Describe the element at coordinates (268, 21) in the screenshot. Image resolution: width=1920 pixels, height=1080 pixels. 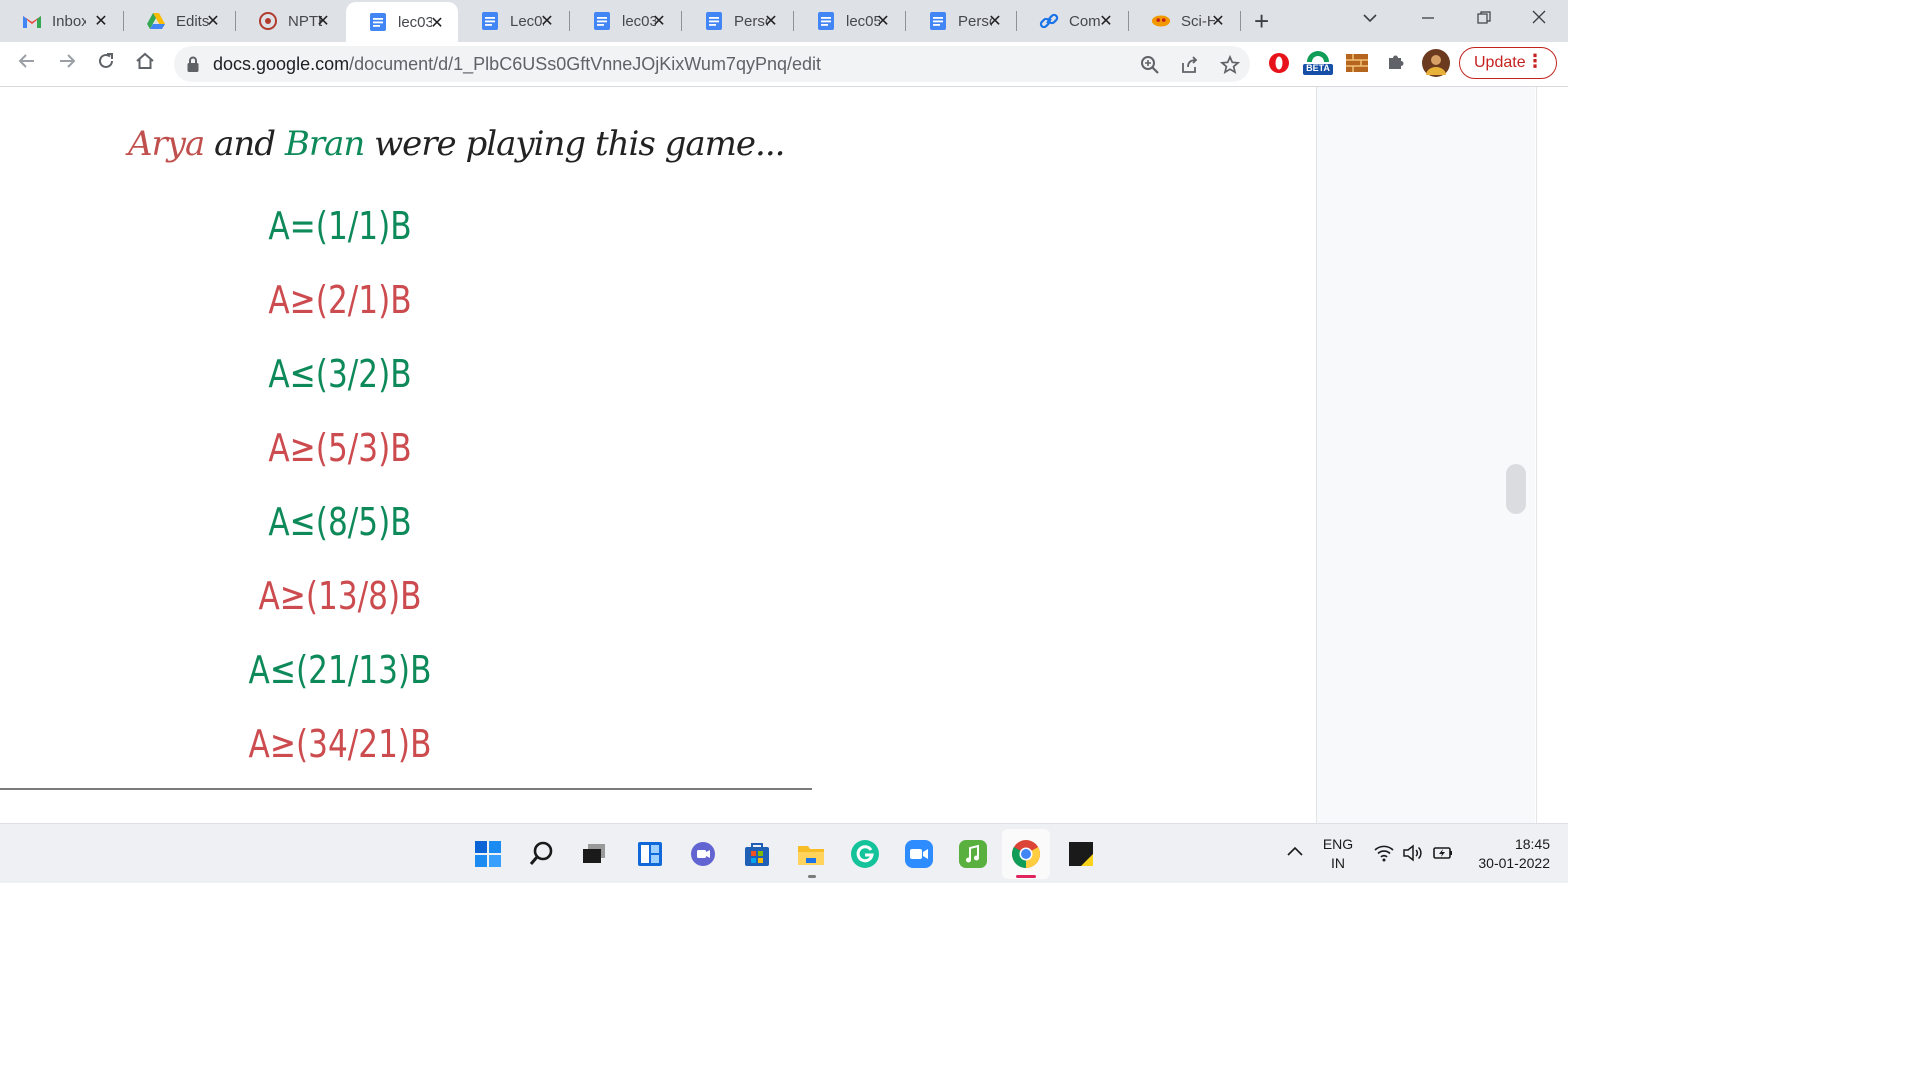
I see `nptel-icon` at that location.